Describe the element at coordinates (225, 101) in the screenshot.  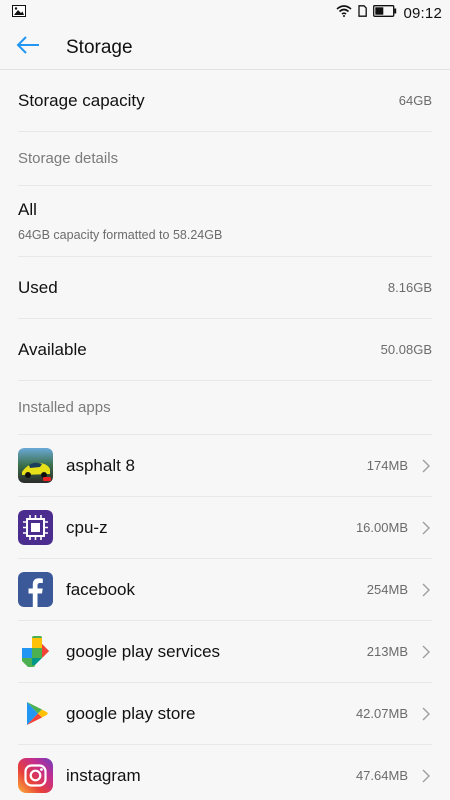
I see `storage-capacity-row: Storage capacity 64GB` at that location.